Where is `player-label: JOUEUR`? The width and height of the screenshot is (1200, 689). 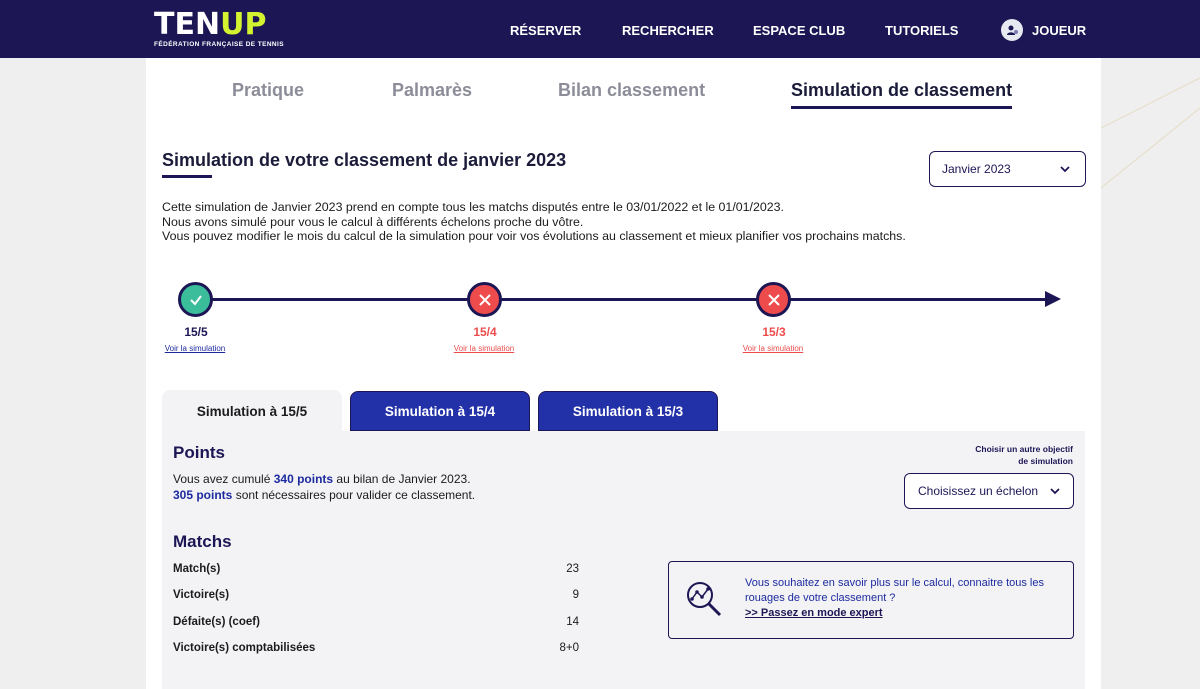 player-label: JOUEUR is located at coordinates (1059, 30).